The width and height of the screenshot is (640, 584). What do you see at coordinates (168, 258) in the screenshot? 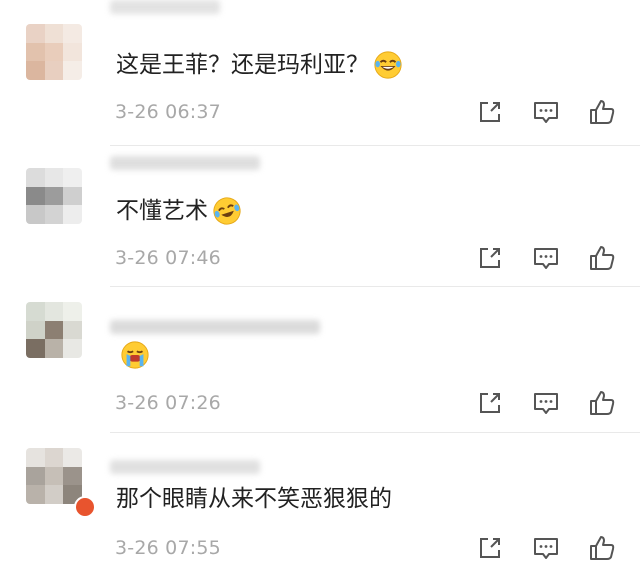
I see `comment-time: 3-26 07:46` at bounding box center [168, 258].